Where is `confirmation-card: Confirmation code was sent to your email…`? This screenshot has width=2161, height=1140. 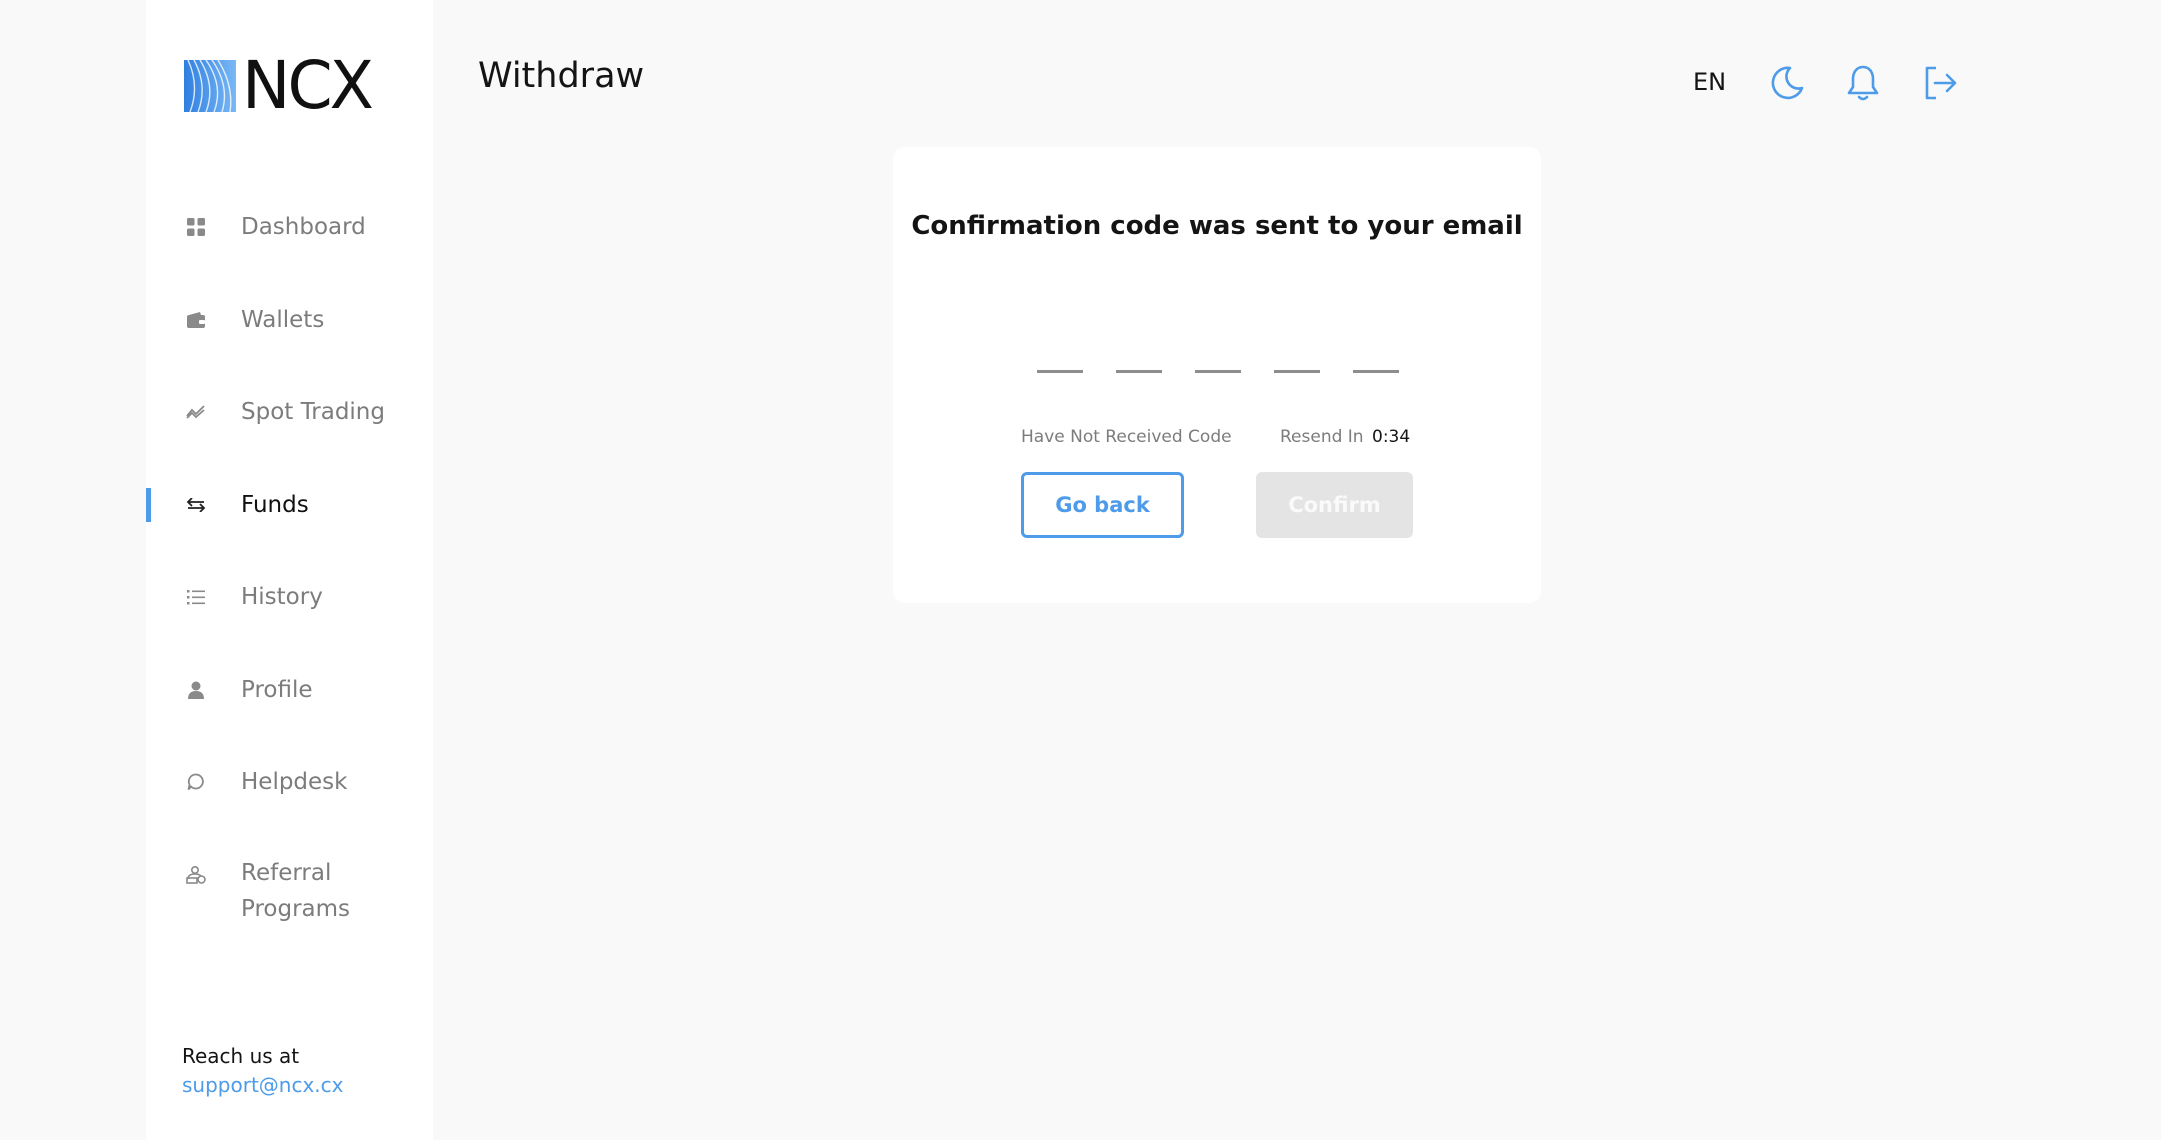 confirmation-card: Confirmation code was sent to your email… is located at coordinates (1217, 375).